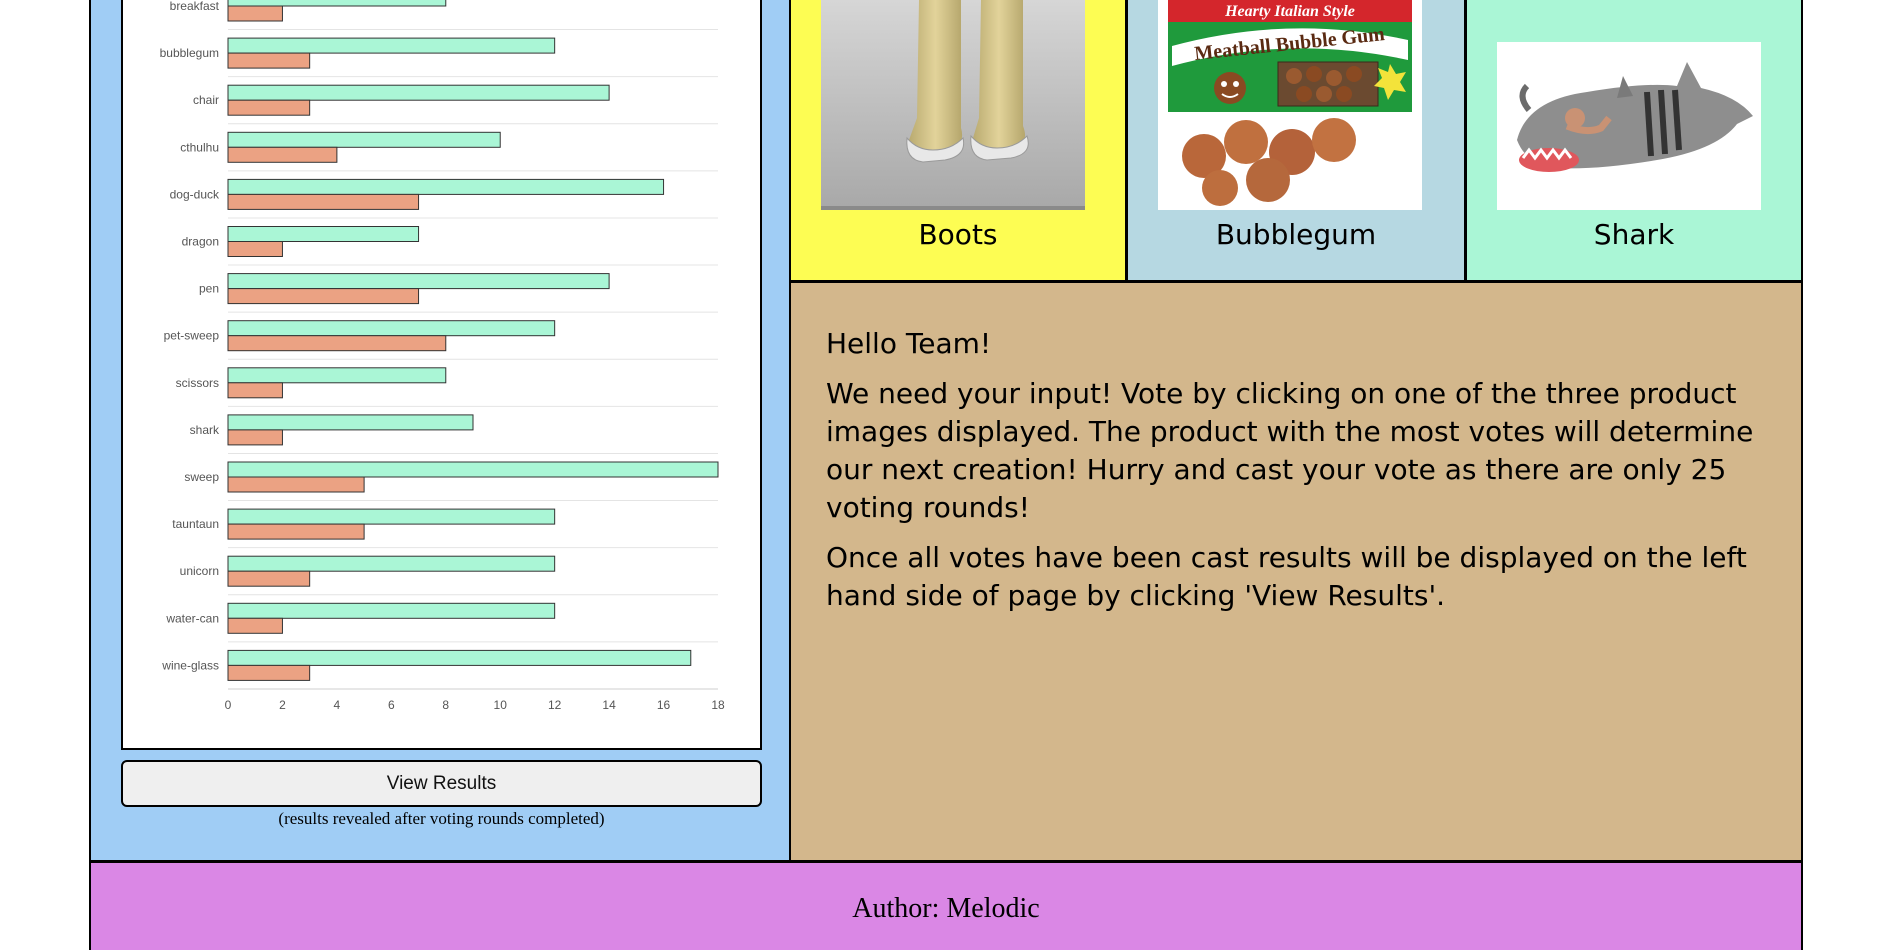  I want to click on bubblegum-image: Hearty Italian Style Meatball Bubble Gum, so click(1290, 105).